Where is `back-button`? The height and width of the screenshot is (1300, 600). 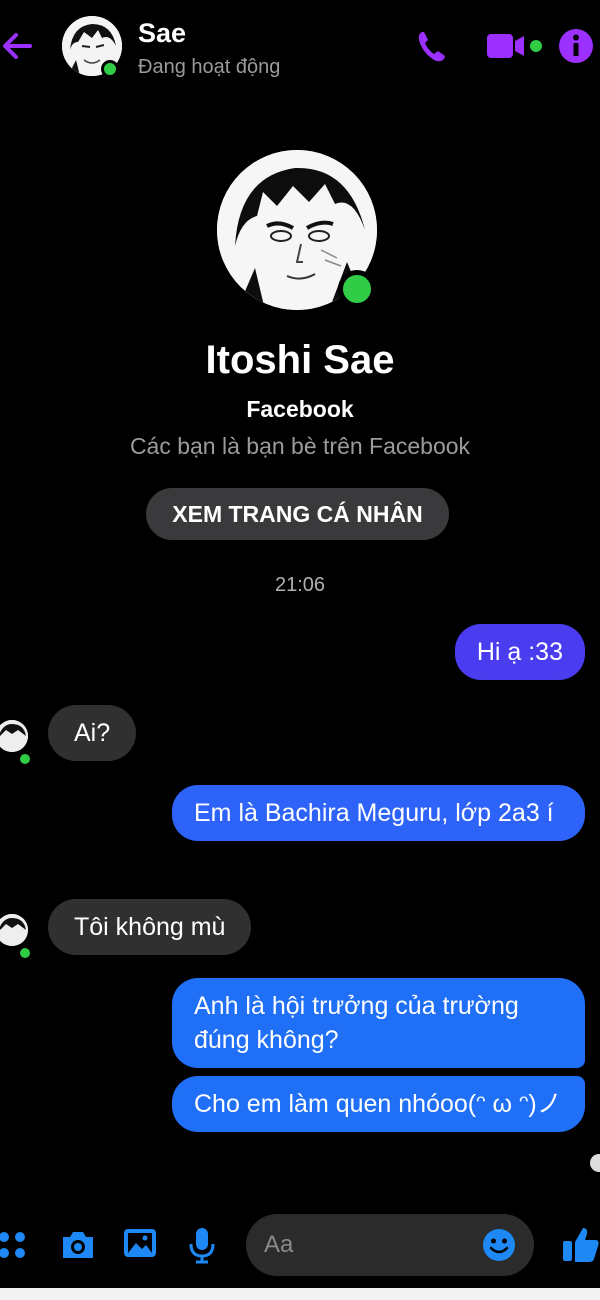
back-button is located at coordinates (18, 46).